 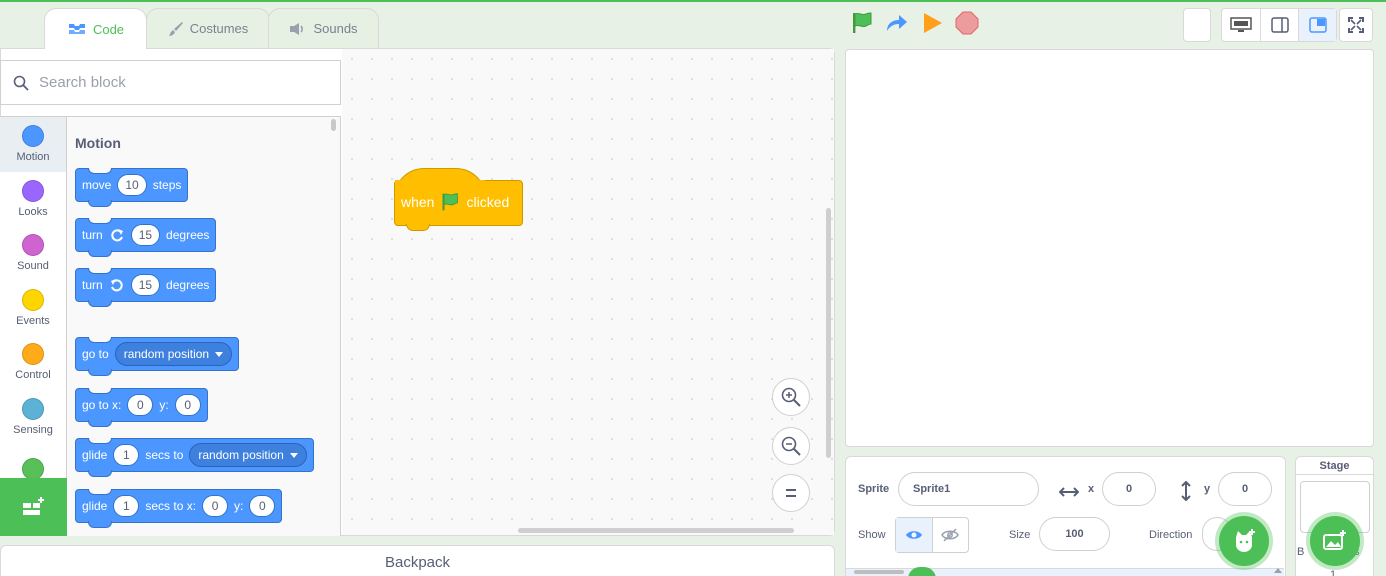 I want to click on move-steps-block: move 10 steps, so click(x=132, y=187).